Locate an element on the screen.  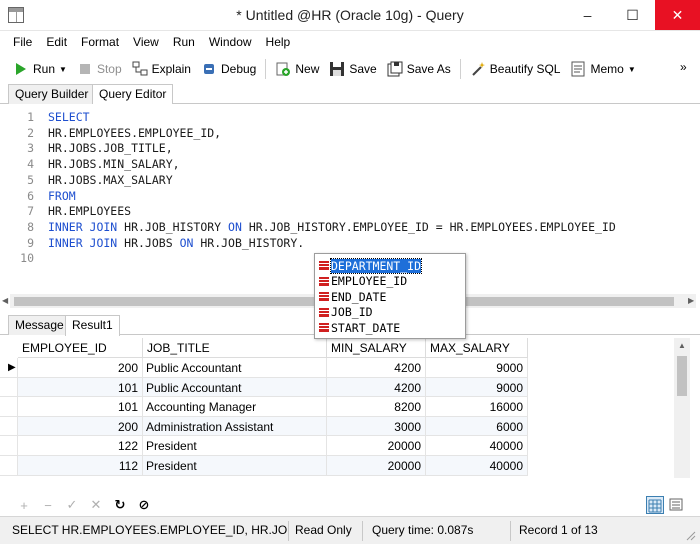
delete-row-button: − is located at coordinates (48, 505).